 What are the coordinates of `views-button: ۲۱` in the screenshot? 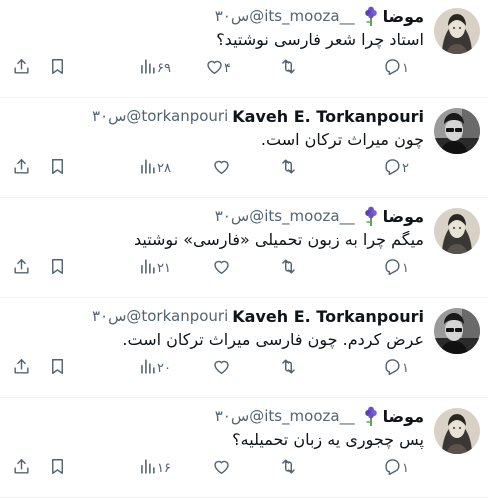 It's located at (156, 268).